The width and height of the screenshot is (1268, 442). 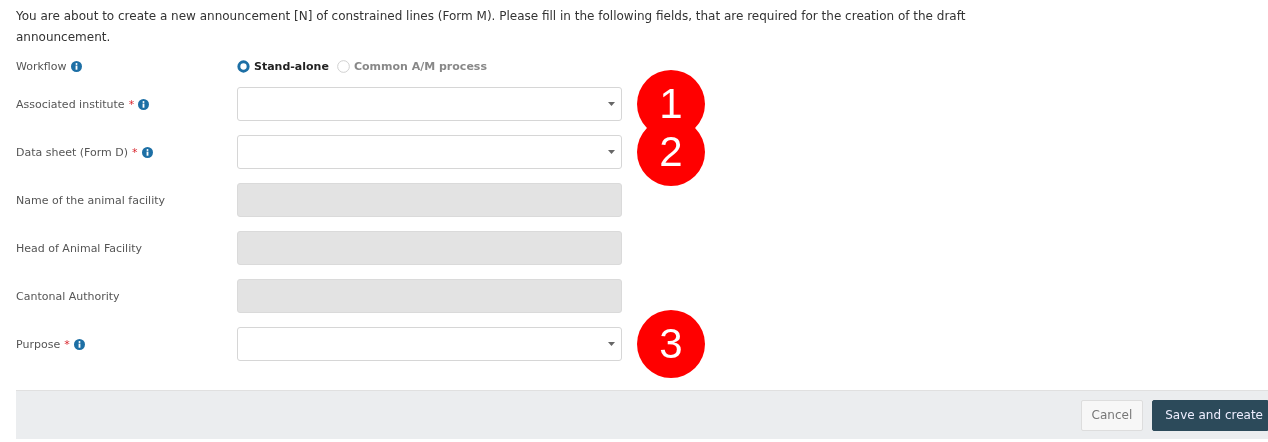 What do you see at coordinates (79, 248) in the screenshot?
I see `field-label: Head of Animal Facility` at bounding box center [79, 248].